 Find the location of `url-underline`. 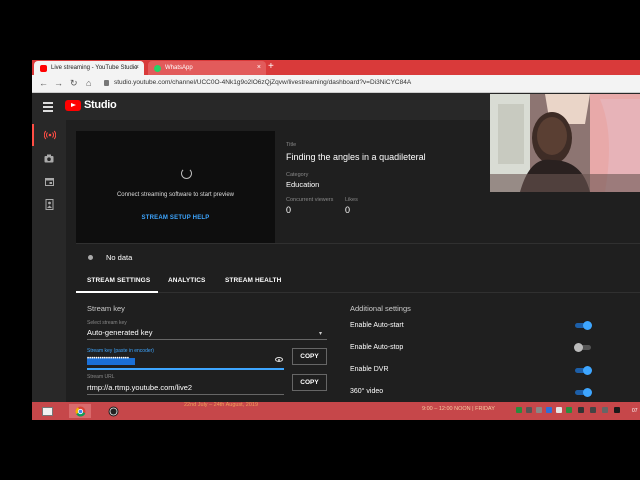

url-underline is located at coordinates (185, 394).